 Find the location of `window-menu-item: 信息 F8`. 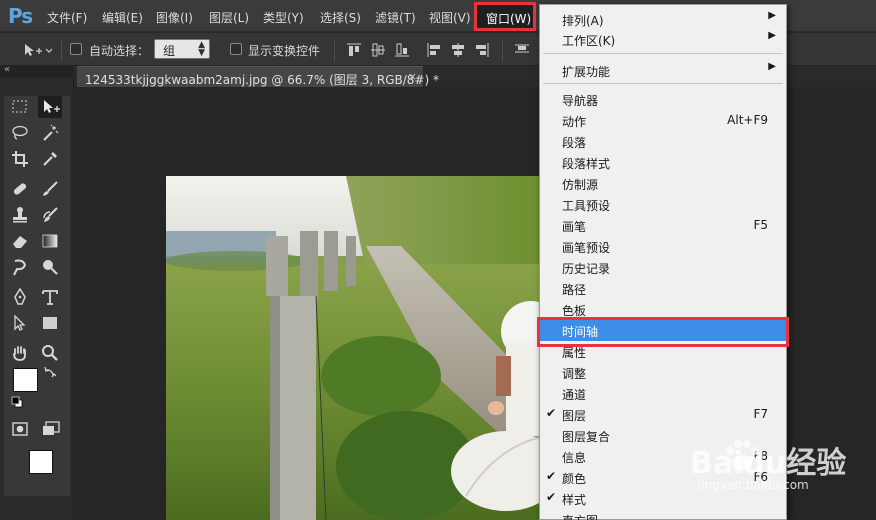

window-menu-item: 信息 F8 is located at coordinates (663, 456).